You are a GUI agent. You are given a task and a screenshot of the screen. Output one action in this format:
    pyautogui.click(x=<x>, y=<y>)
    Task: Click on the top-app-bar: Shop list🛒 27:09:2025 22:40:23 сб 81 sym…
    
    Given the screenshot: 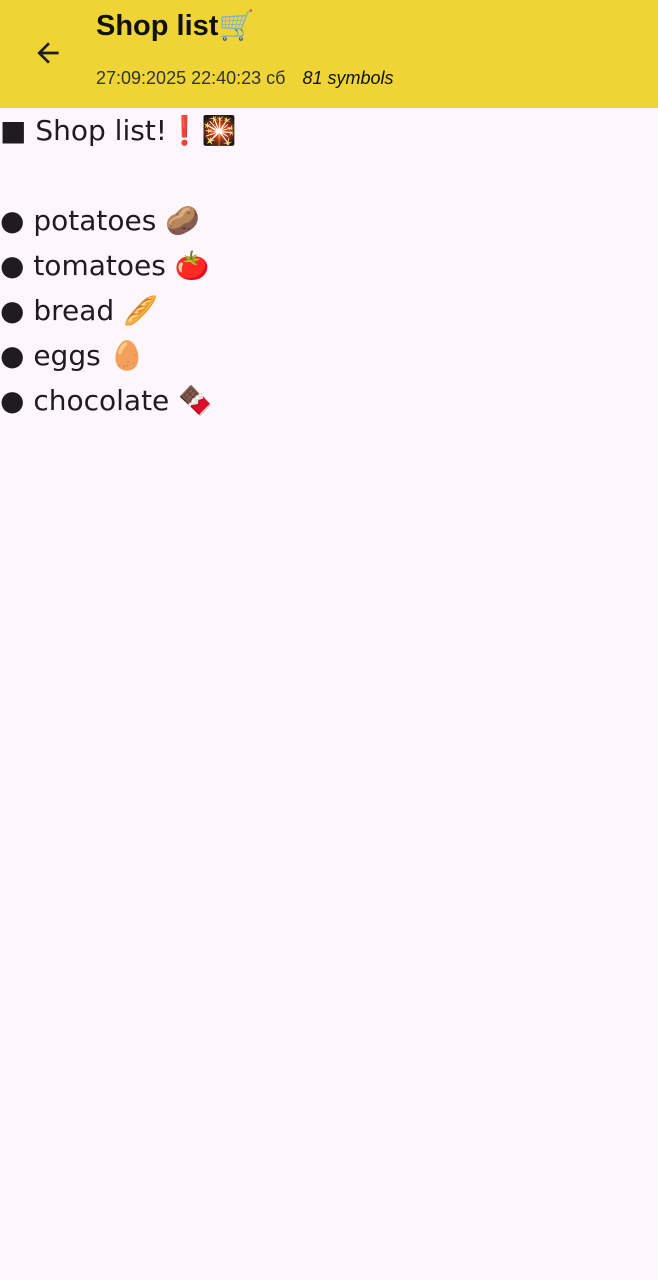 What is the action you would take?
    pyautogui.click(x=329, y=54)
    